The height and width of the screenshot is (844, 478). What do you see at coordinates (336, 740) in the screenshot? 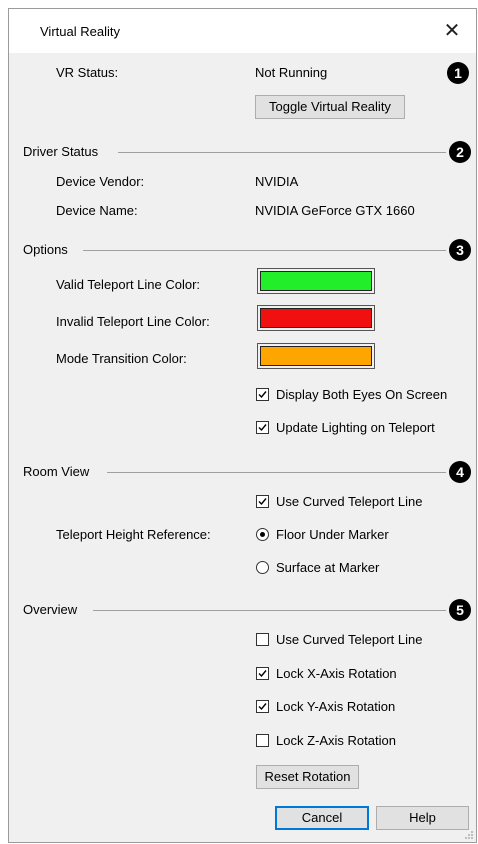
I see `checkbox-label: Lock Z-Axis Rotation` at bounding box center [336, 740].